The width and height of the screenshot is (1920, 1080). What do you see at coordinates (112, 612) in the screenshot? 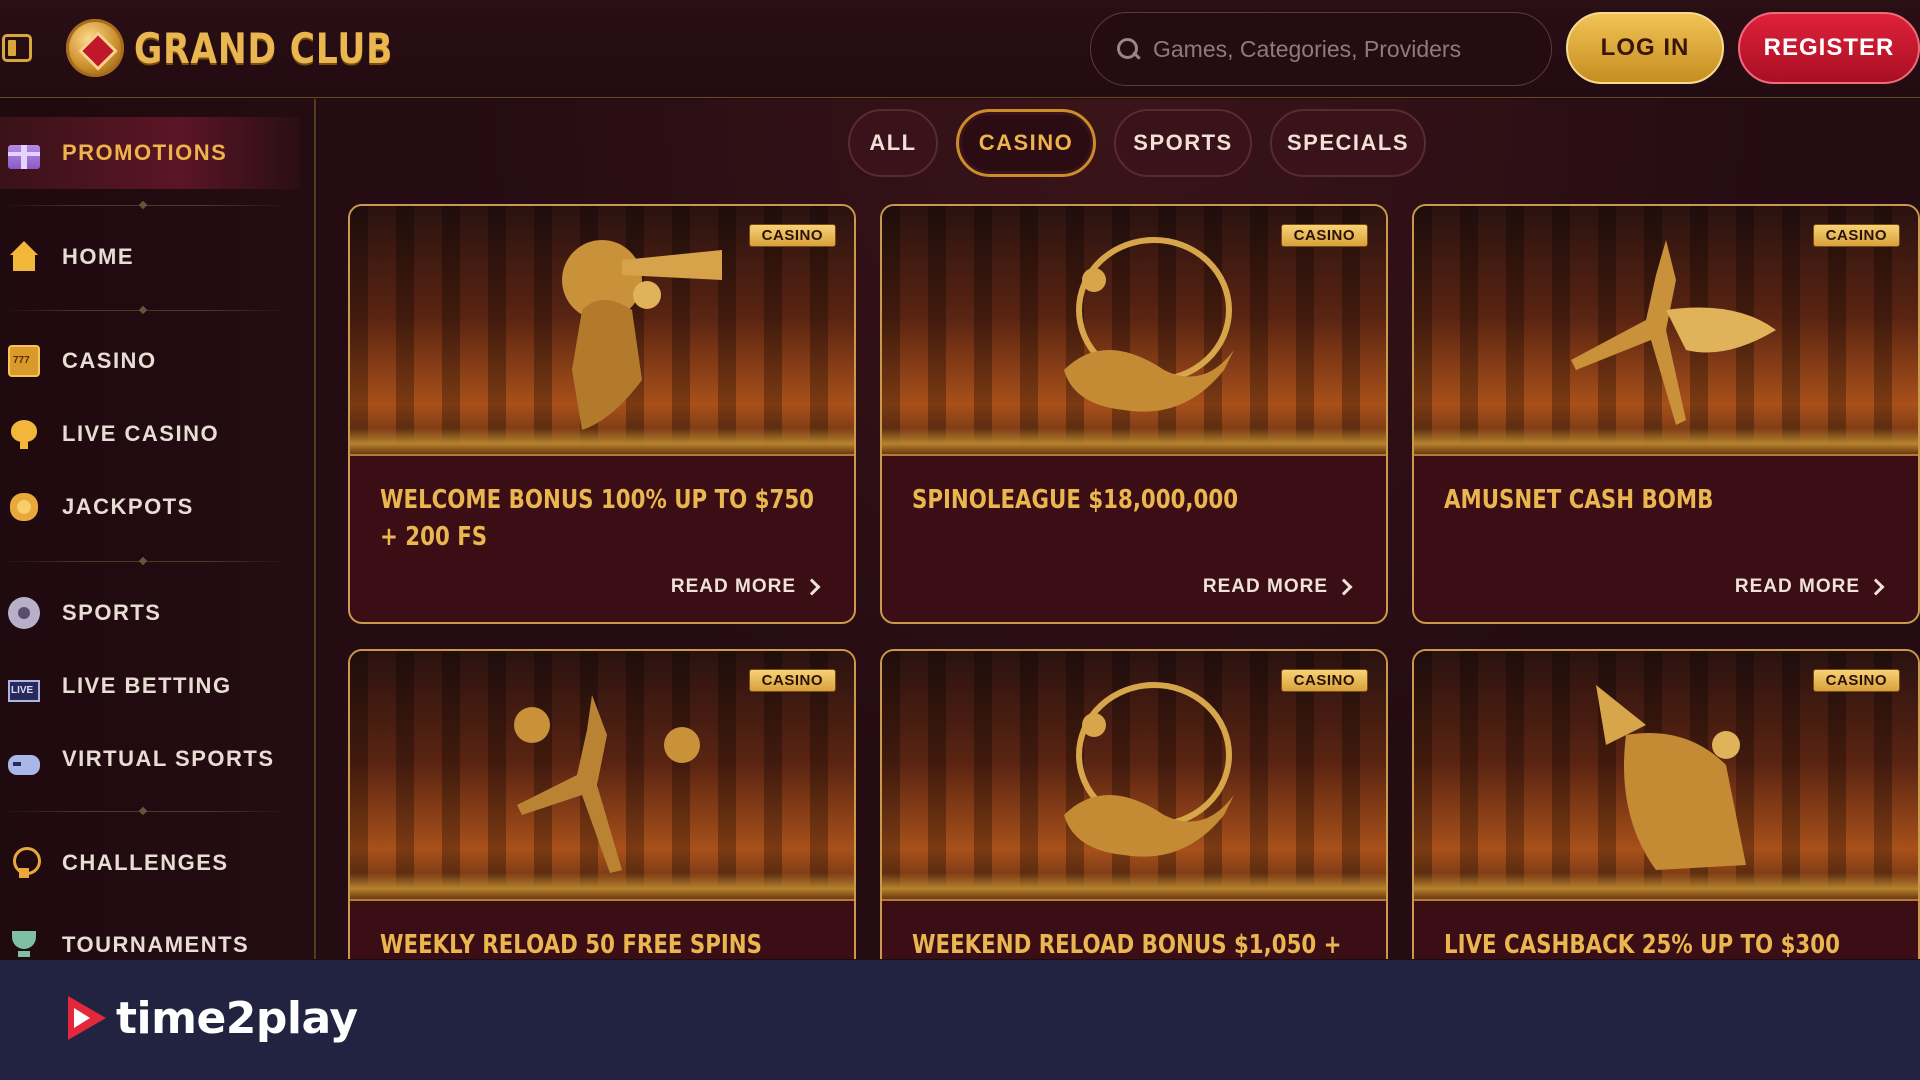
I see `sidebar-item-label: SPORTS` at bounding box center [112, 612].